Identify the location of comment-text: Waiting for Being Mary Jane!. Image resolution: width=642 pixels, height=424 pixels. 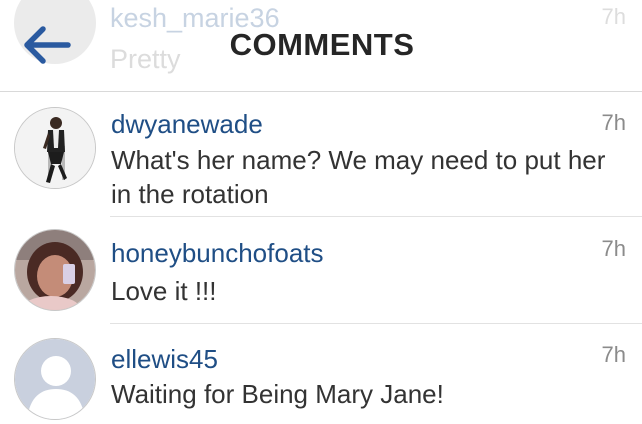
(277, 394).